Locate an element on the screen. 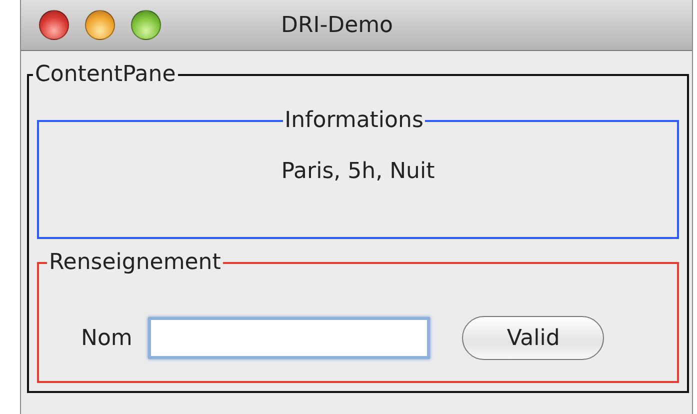  minimize-button is located at coordinates (100, 25).